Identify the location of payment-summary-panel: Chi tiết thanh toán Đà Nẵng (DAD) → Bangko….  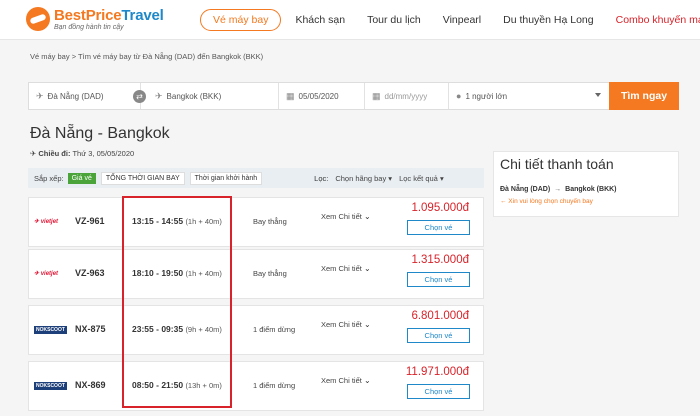
(586, 184).